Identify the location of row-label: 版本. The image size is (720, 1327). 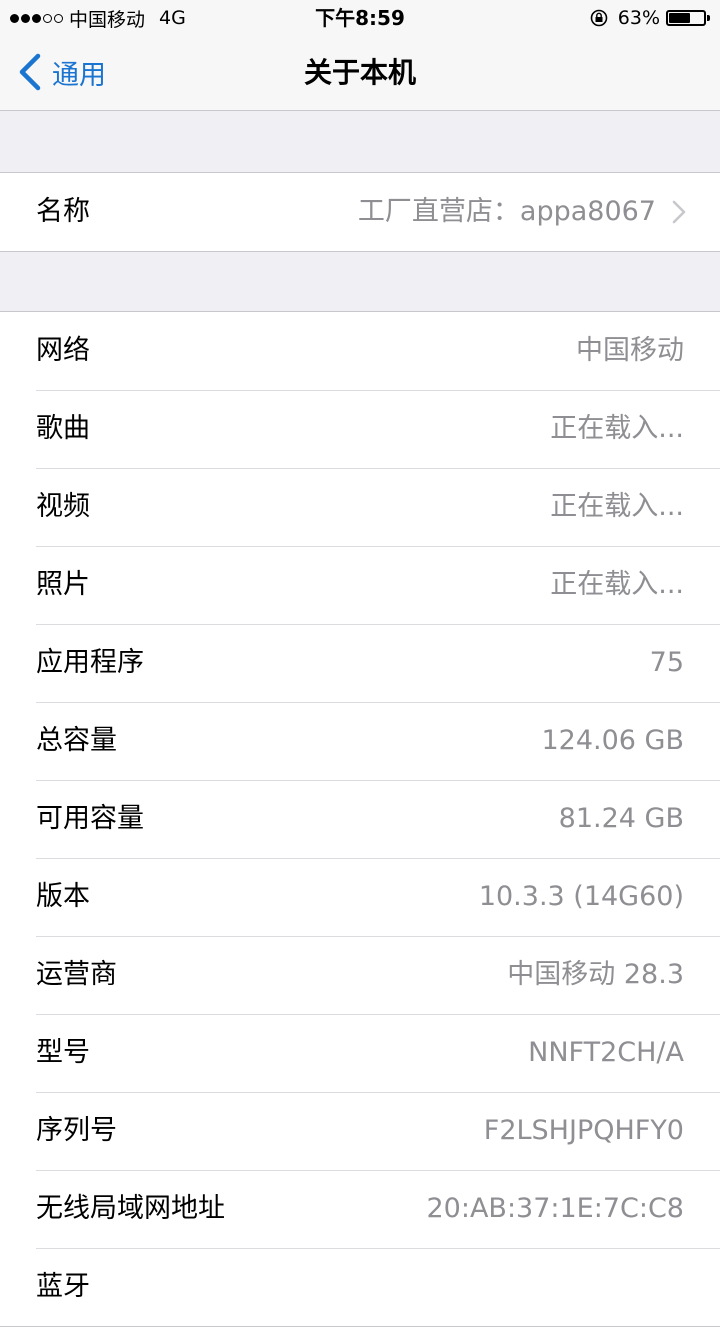
(63, 896).